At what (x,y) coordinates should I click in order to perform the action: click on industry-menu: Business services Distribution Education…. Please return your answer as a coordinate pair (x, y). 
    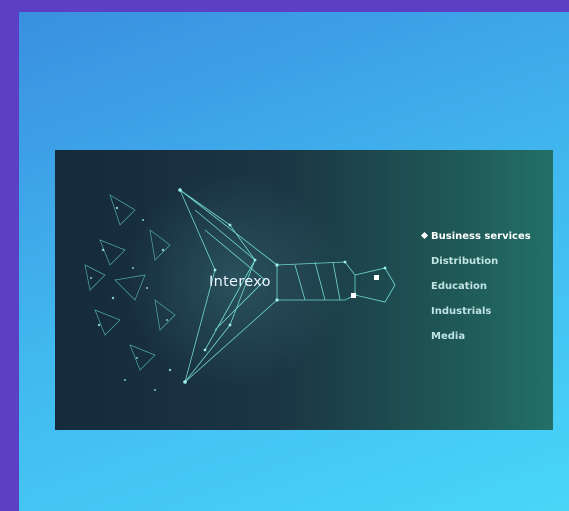
    Looking at the image, I should click on (475, 292).